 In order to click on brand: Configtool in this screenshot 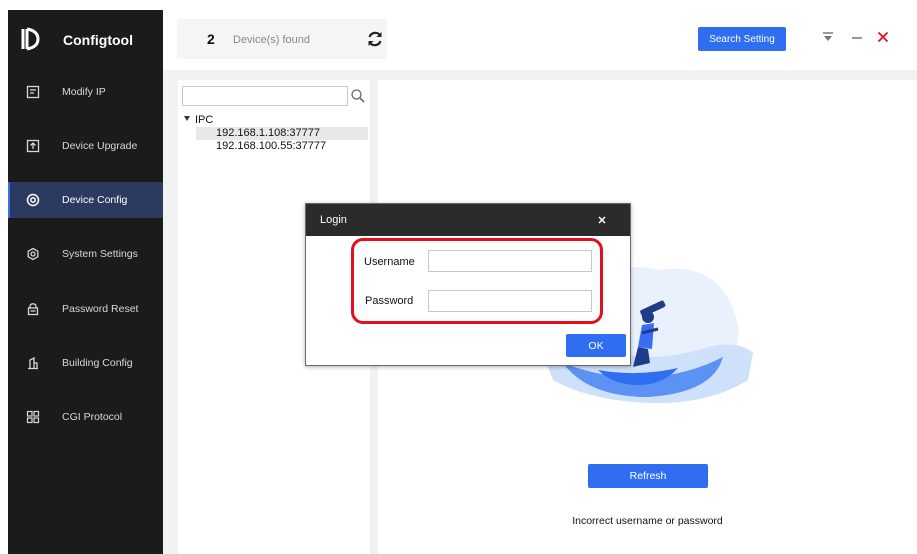, I will do `click(85, 39)`.